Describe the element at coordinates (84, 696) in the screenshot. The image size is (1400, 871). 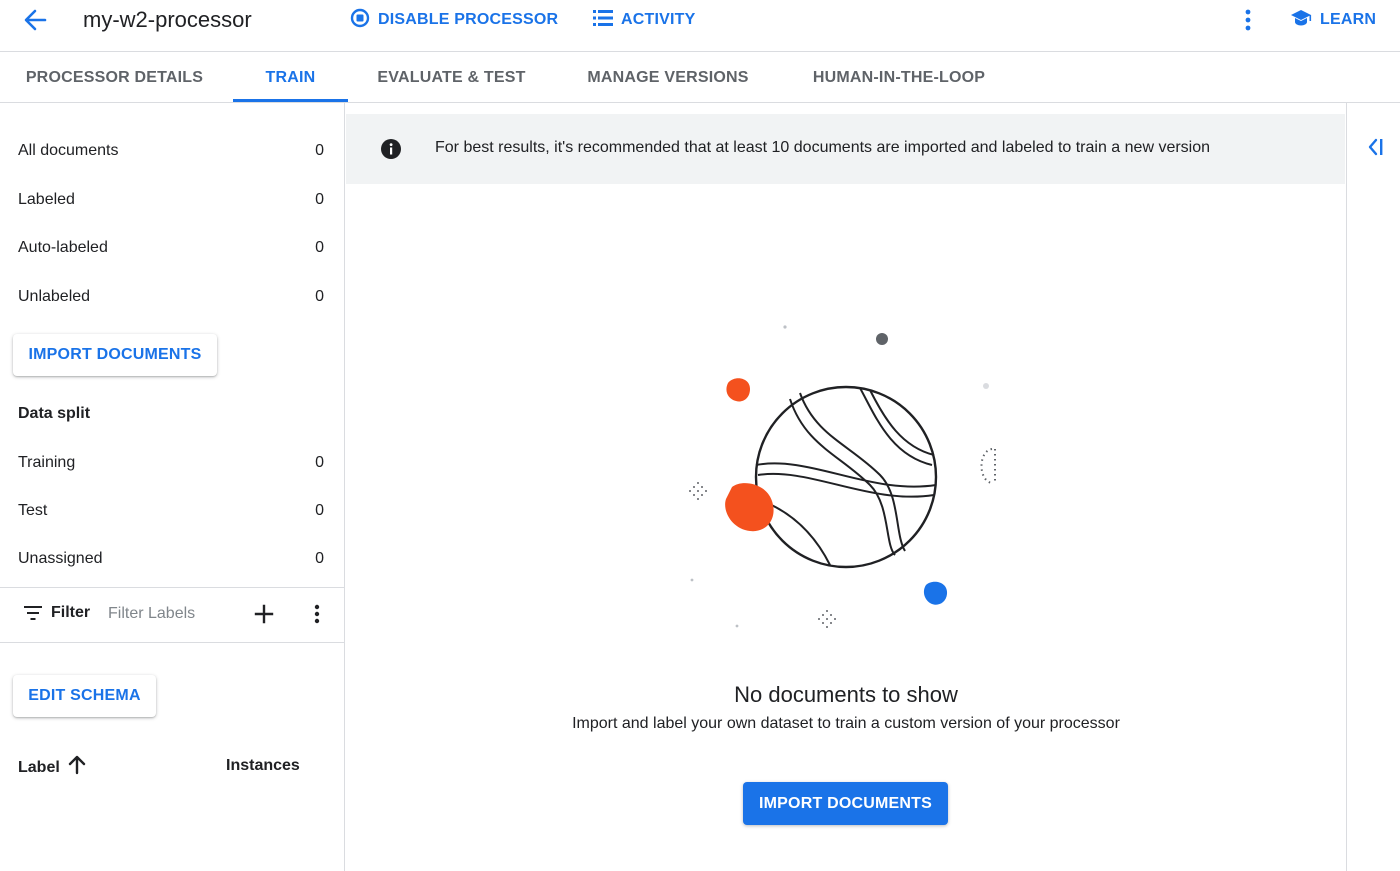
I see `edit-schema-button: EDIT SCHEMA` at that location.